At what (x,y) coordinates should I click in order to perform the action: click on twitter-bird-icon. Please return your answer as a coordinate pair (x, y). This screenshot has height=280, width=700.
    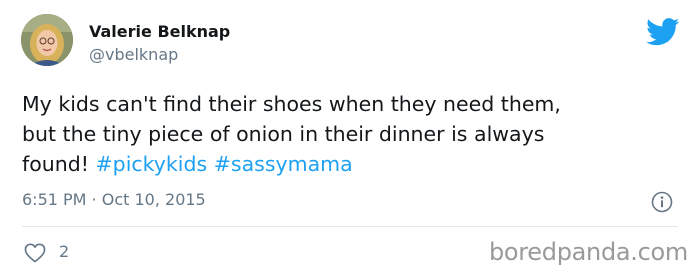
    Looking at the image, I should click on (663, 32).